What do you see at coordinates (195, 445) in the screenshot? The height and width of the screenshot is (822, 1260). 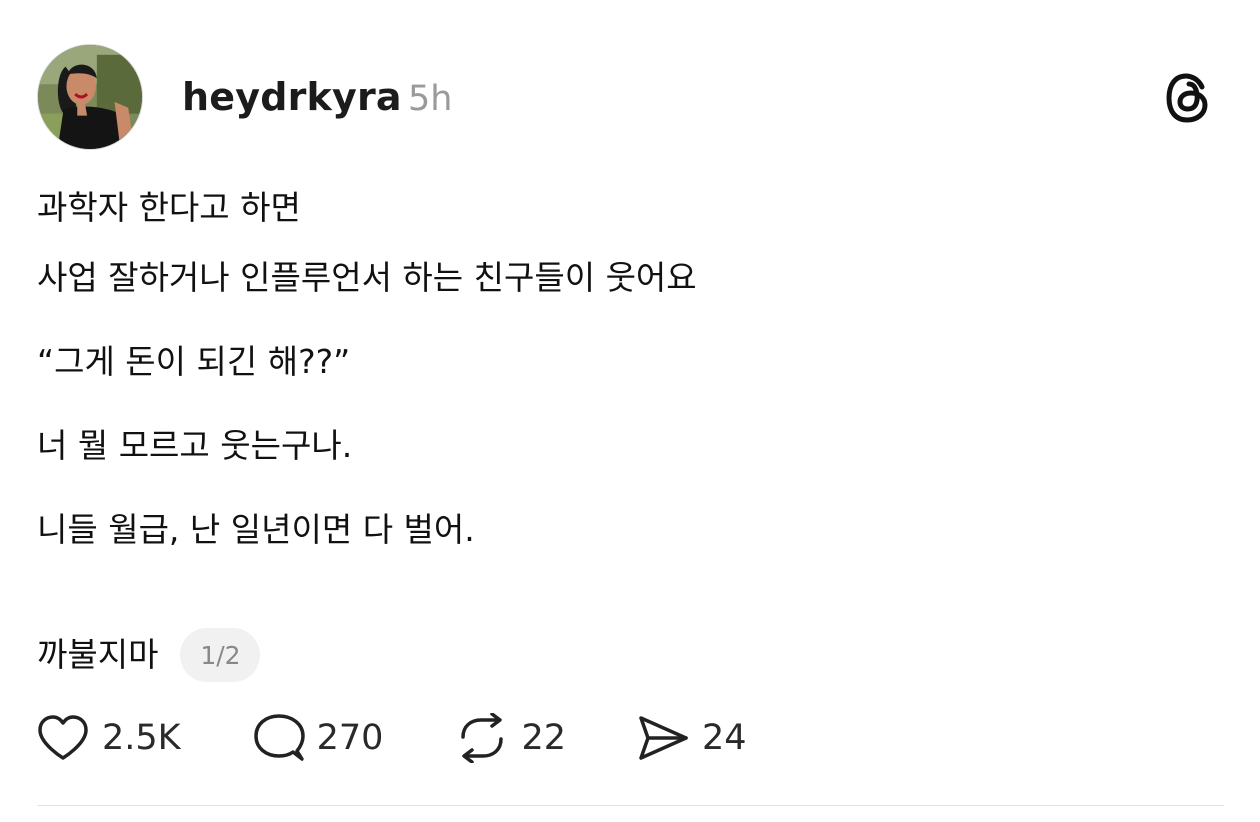 I see `post-text-line: 너 뭘 모르고 웃는구나.` at bounding box center [195, 445].